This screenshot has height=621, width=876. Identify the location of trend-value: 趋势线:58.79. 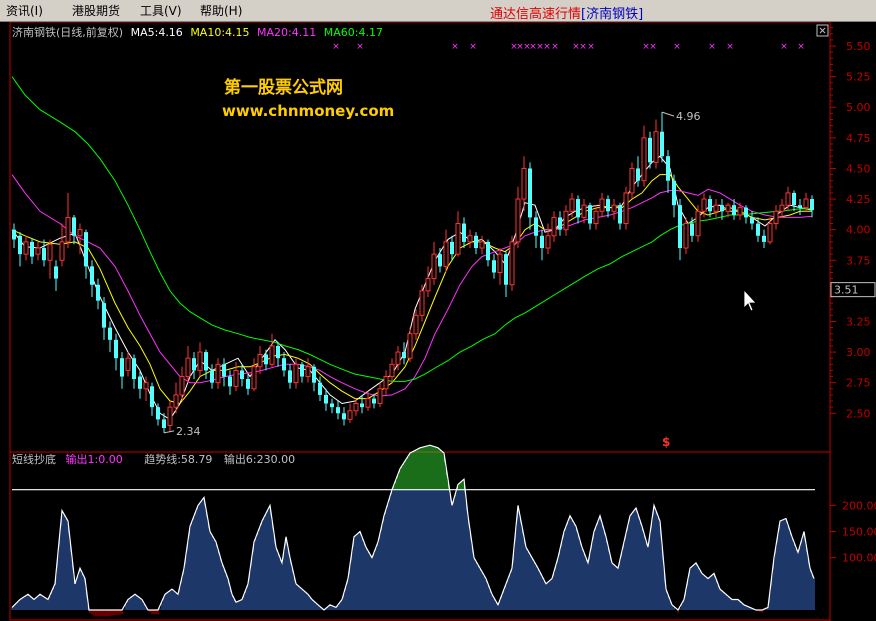
(178, 459).